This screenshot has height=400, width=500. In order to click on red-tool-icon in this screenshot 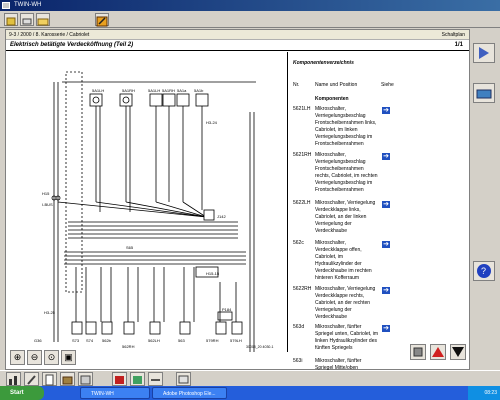, I will do `click(119, 380)`.